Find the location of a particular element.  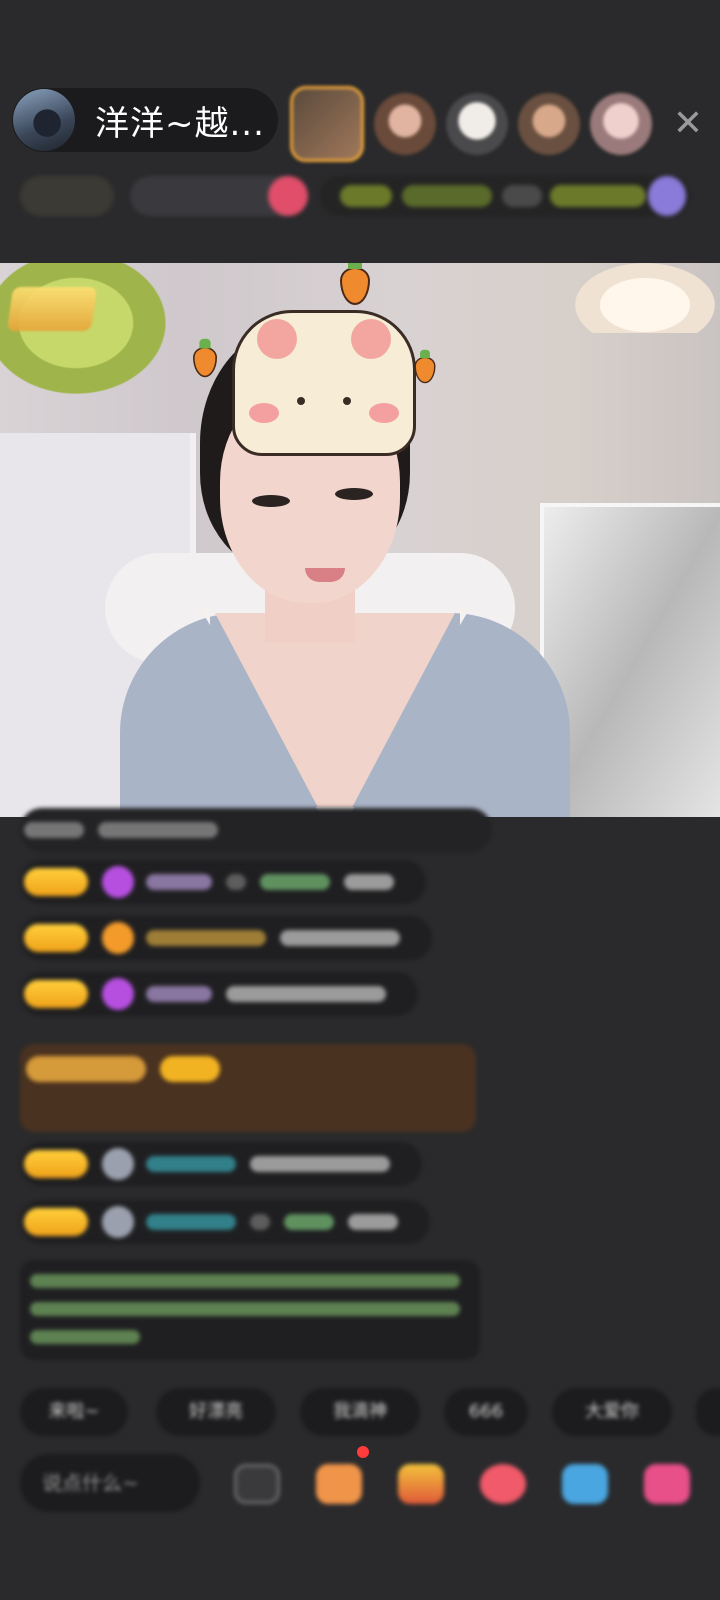

gift-icon is located at coordinates (288, 196).